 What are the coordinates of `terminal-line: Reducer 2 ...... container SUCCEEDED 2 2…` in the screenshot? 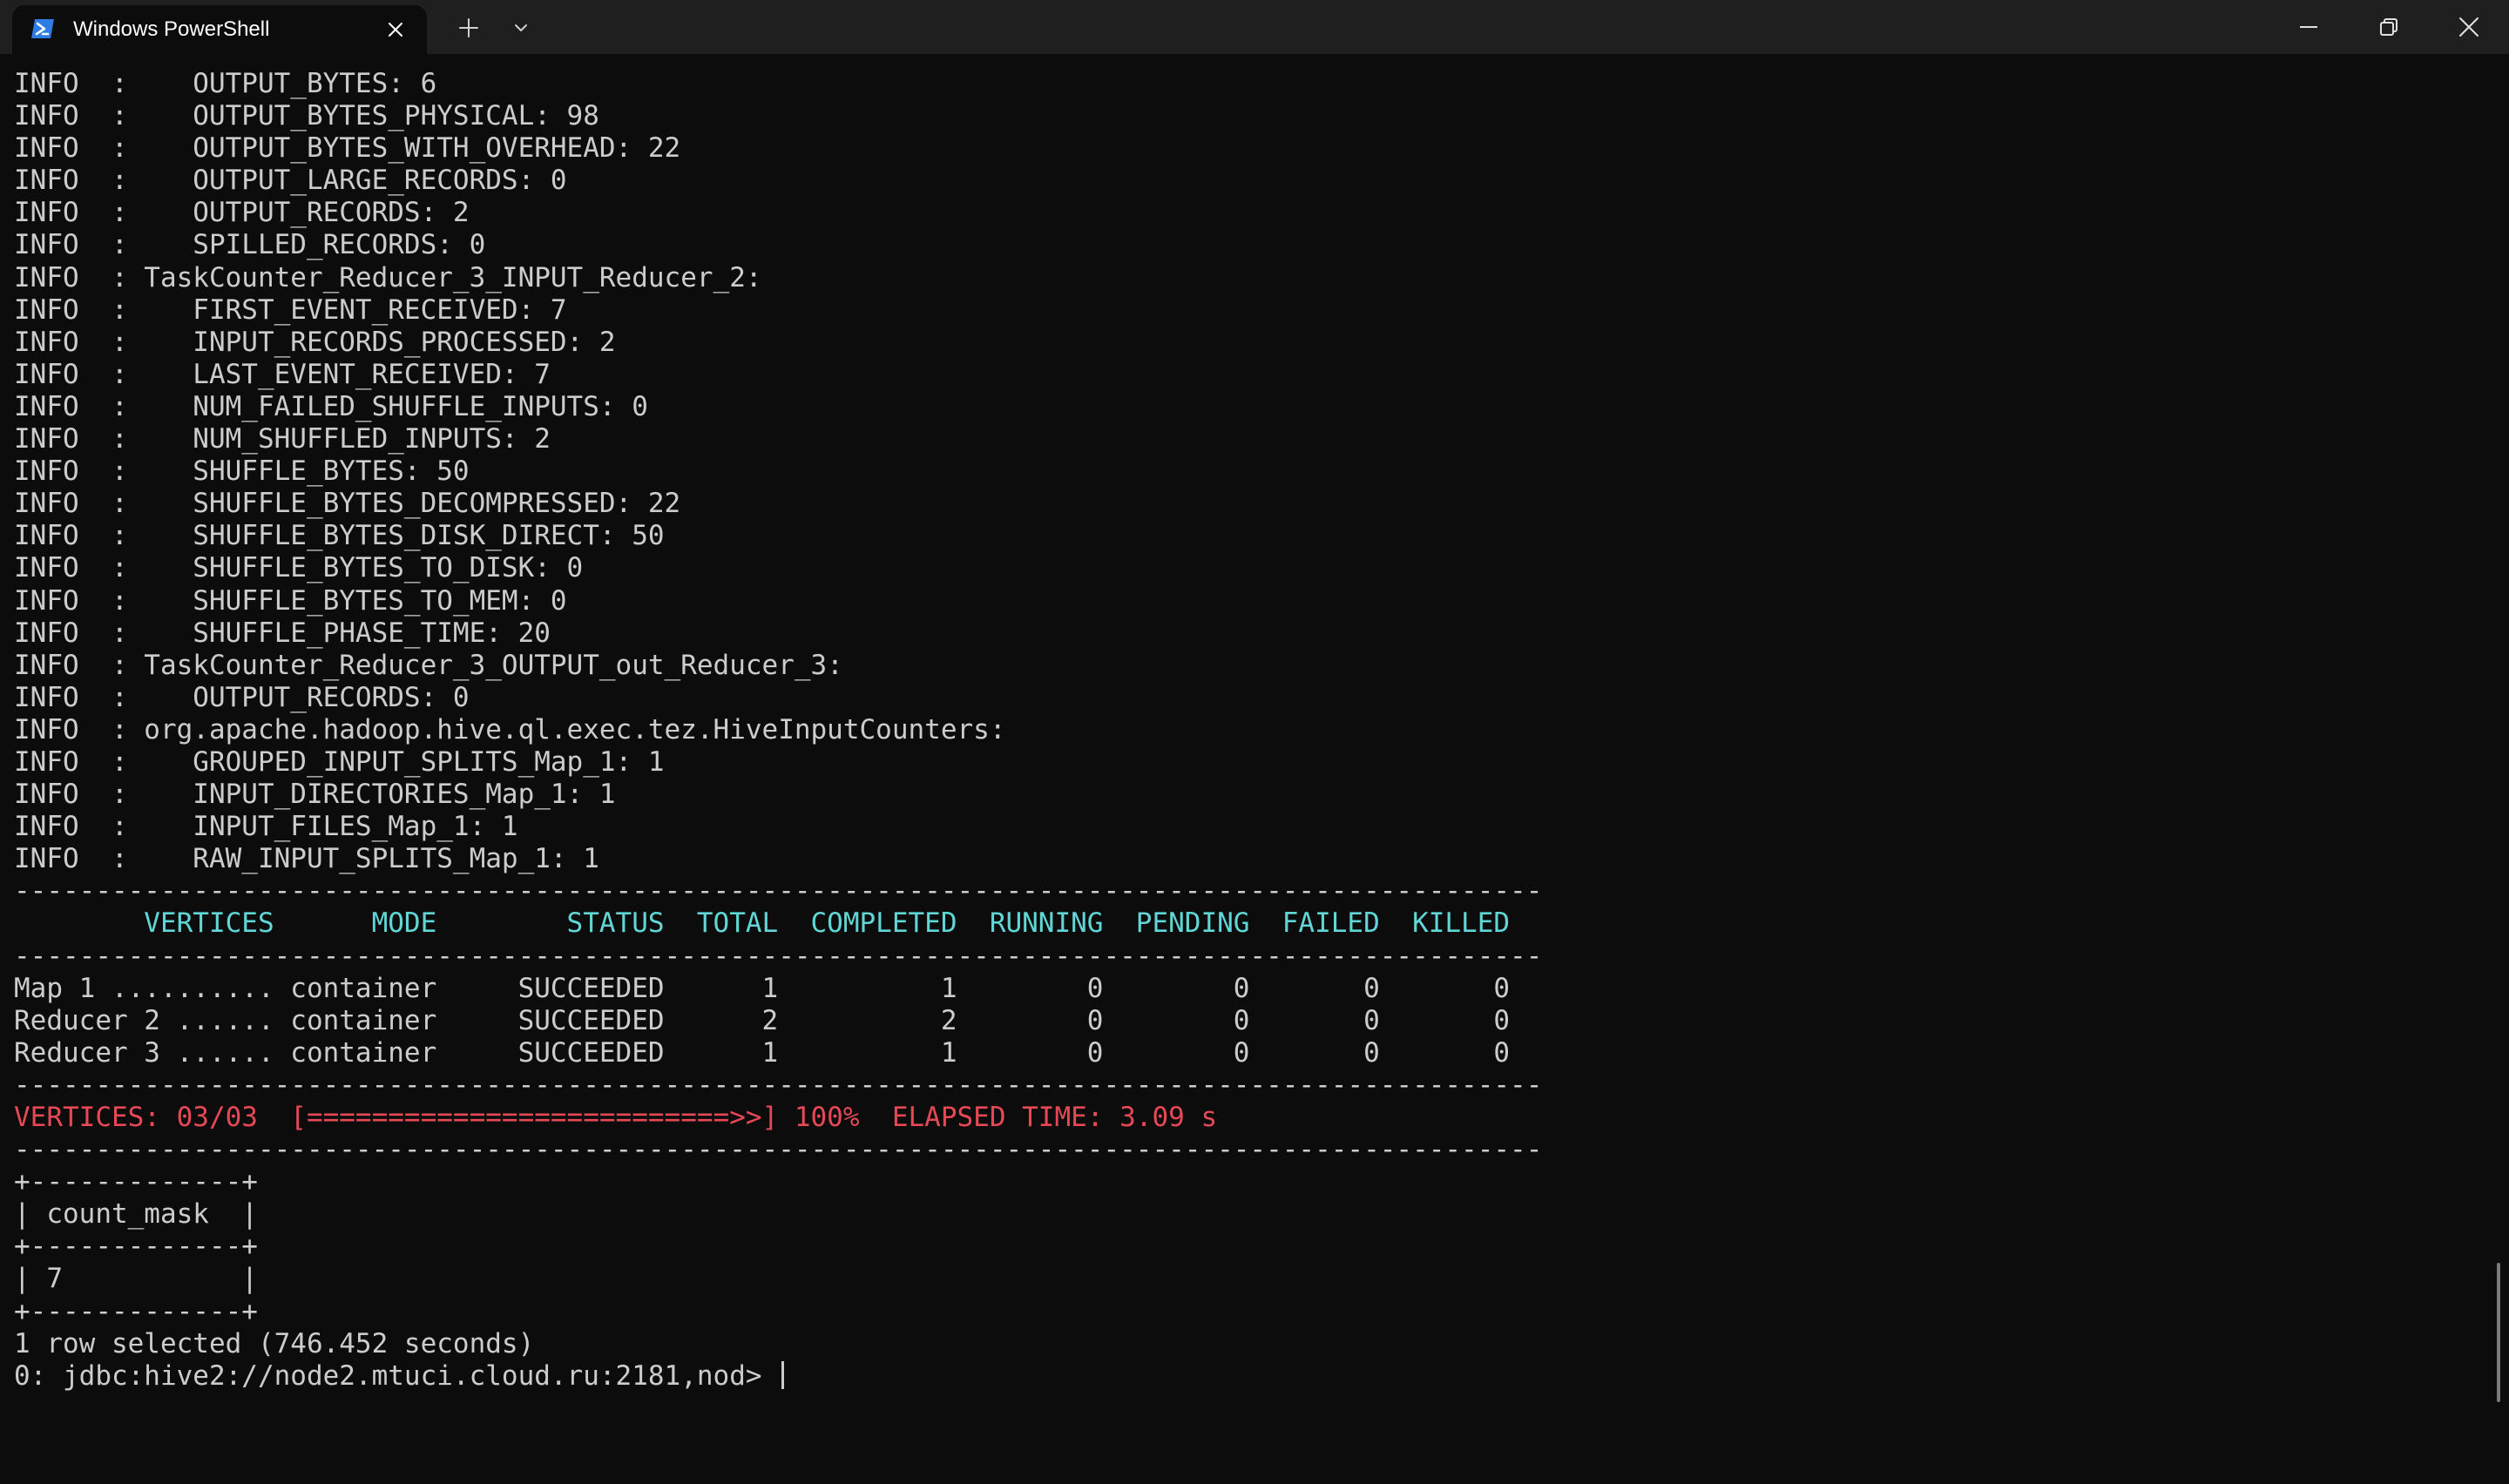 It's located at (762, 1020).